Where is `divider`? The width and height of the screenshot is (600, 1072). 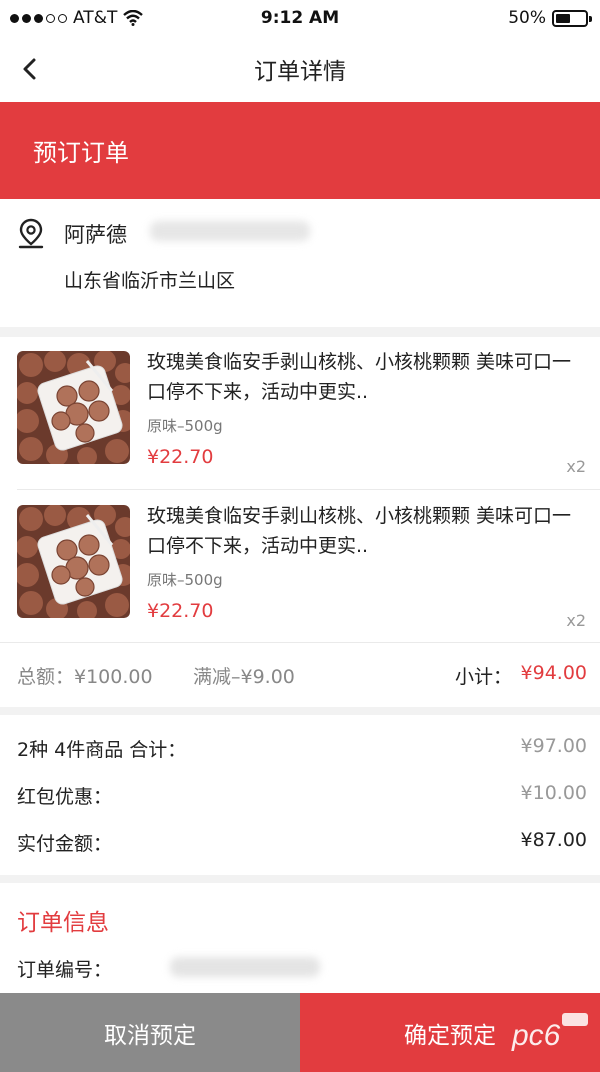 divider is located at coordinates (308, 489).